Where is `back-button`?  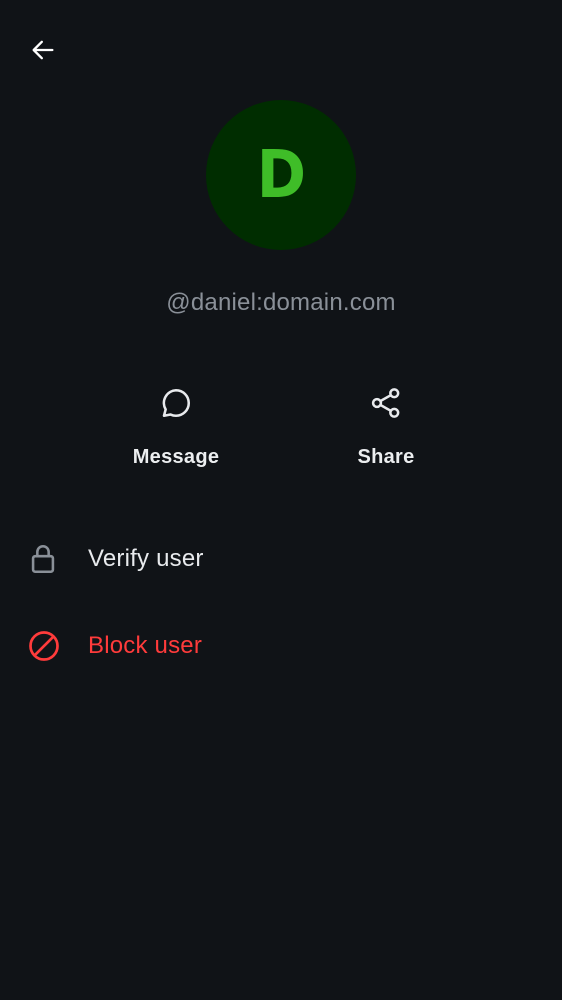 back-button is located at coordinates (43, 50).